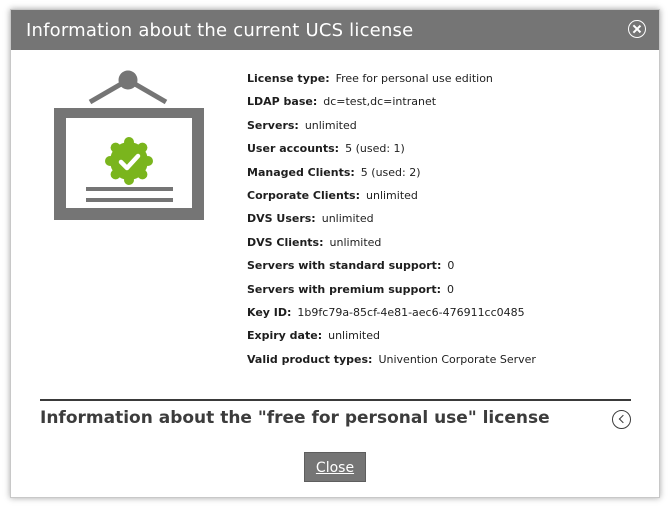 The image size is (670, 508). Describe the element at coordinates (129, 161) in the screenshot. I see `check-badge-icon` at that location.